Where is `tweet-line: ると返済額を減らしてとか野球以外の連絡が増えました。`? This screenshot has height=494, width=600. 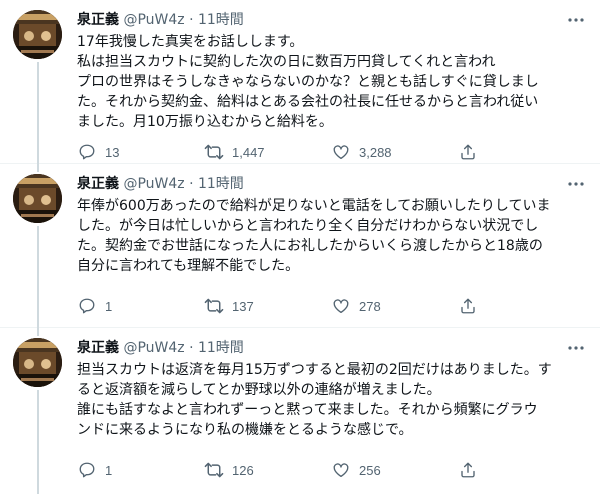
tweet-line: ると返済額を減らしてとか野球以外の連絡が増えました。 is located at coordinates (259, 390).